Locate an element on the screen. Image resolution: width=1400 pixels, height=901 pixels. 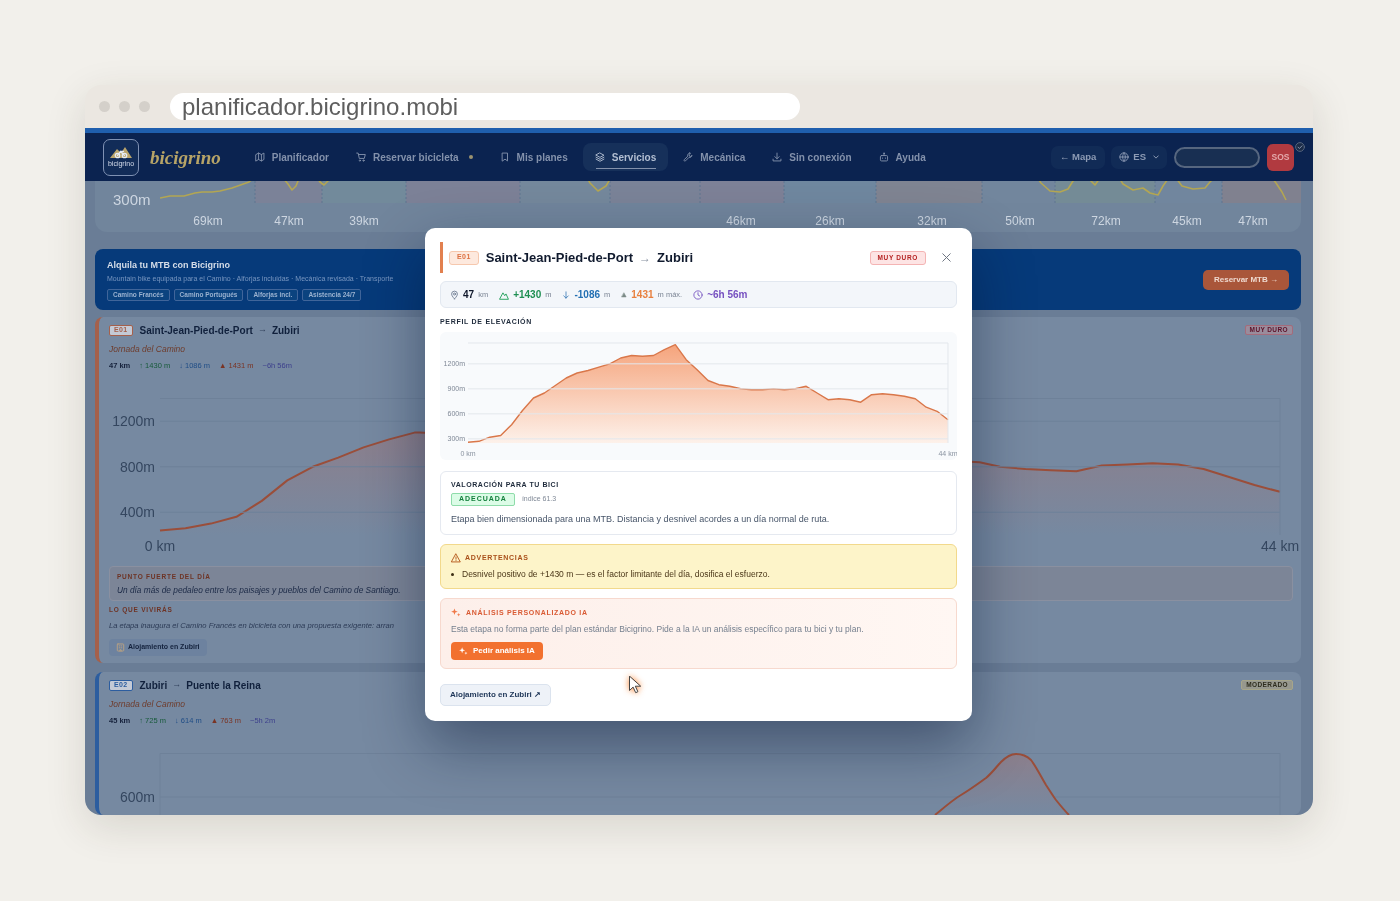
check-badge-icon is located at coordinates (1300, 146).